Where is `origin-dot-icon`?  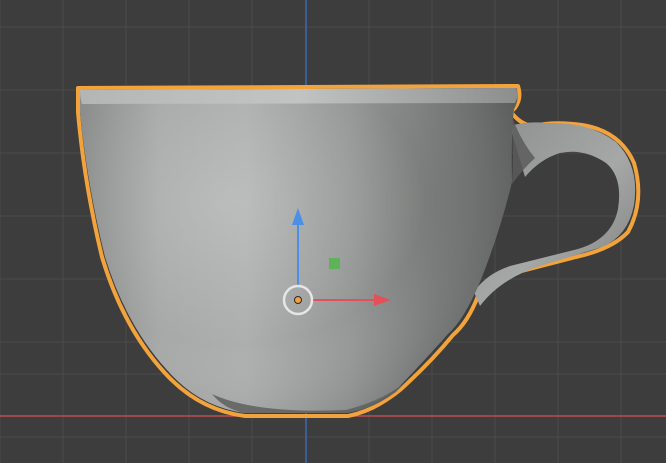 origin-dot-icon is located at coordinates (298, 300).